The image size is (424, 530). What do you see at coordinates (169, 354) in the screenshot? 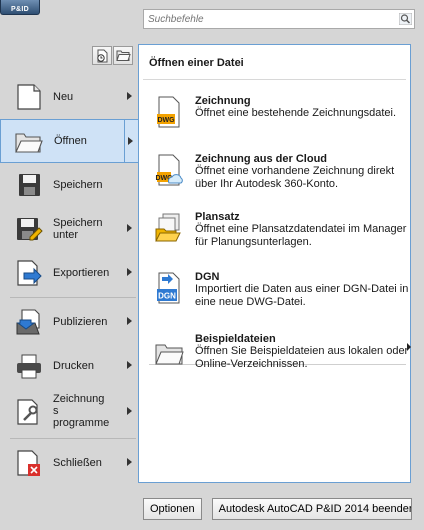
I see `sample-files-folder-icon` at bounding box center [169, 354].